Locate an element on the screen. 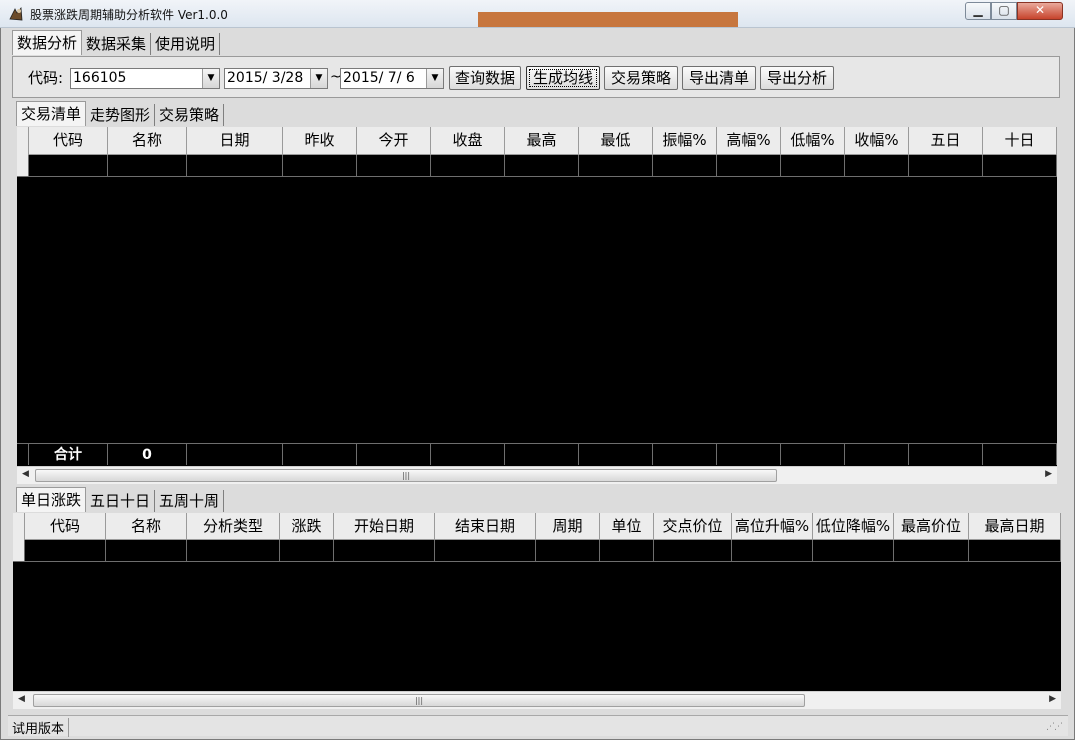  minimize-button: ▁ is located at coordinates (978, 11).